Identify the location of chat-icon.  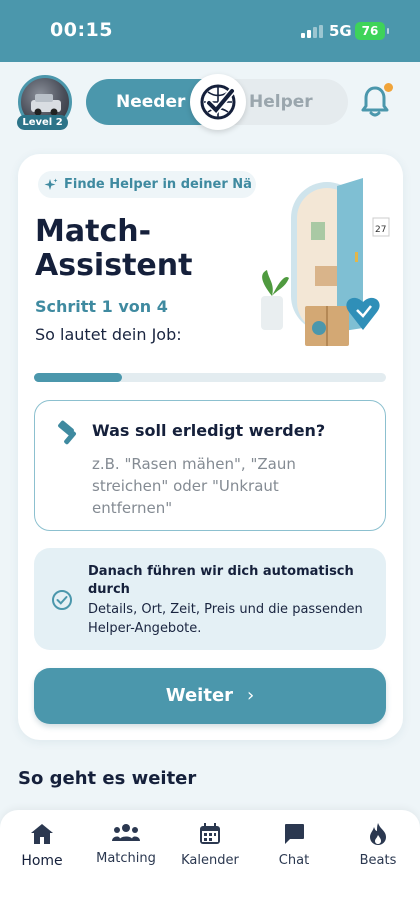
(294, 834).